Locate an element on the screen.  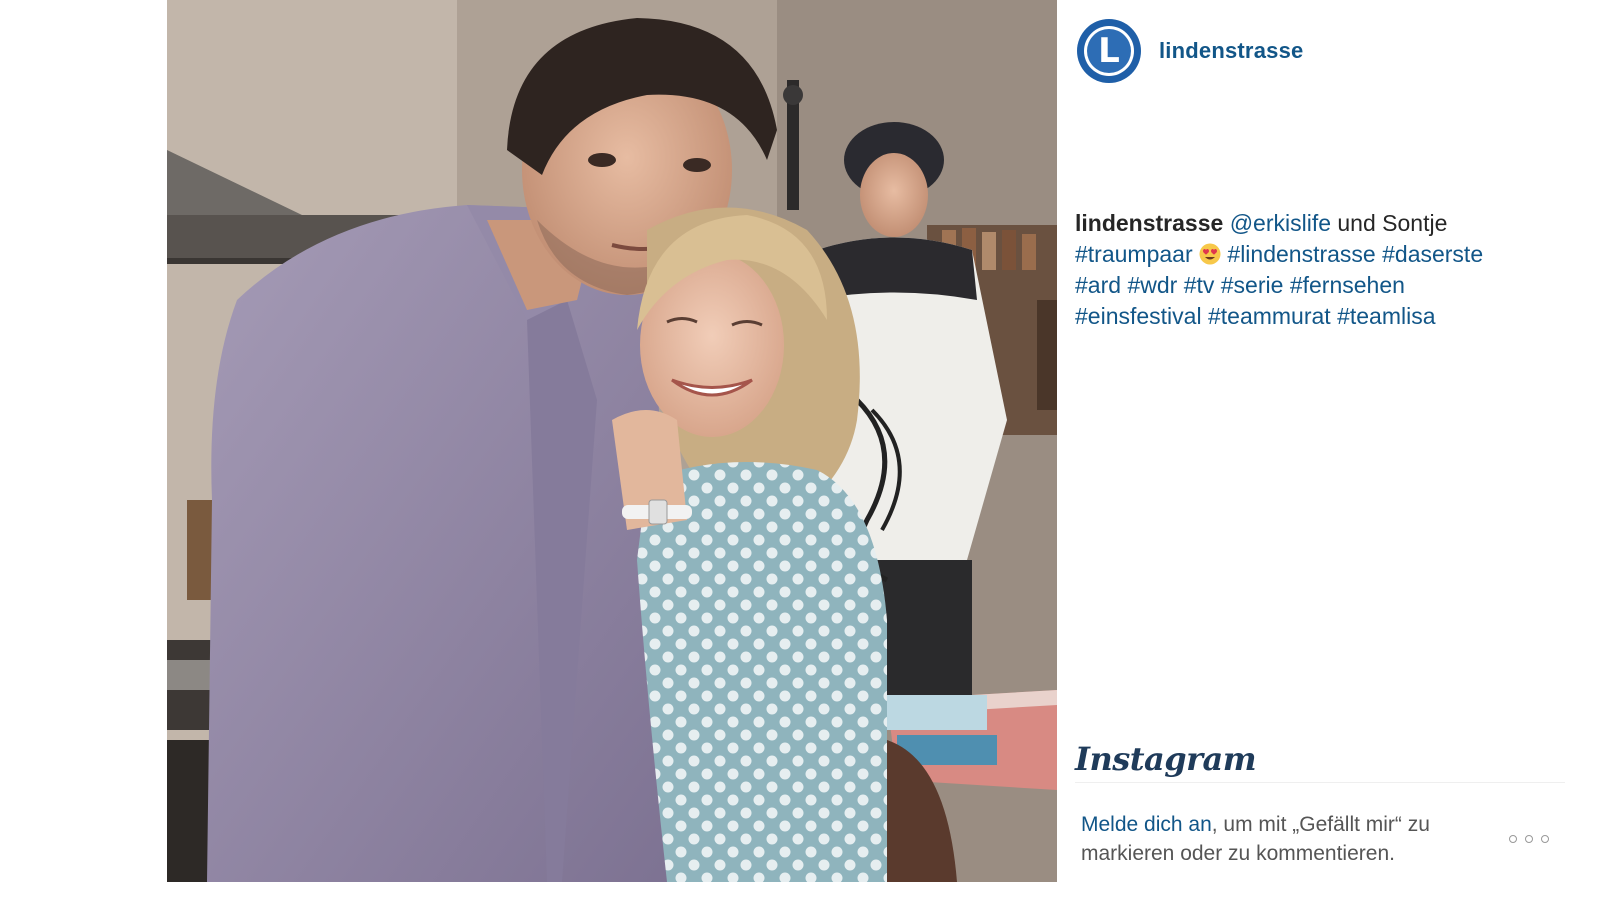
instagram-logo: Instagram is located at coordinates (1166, 759).